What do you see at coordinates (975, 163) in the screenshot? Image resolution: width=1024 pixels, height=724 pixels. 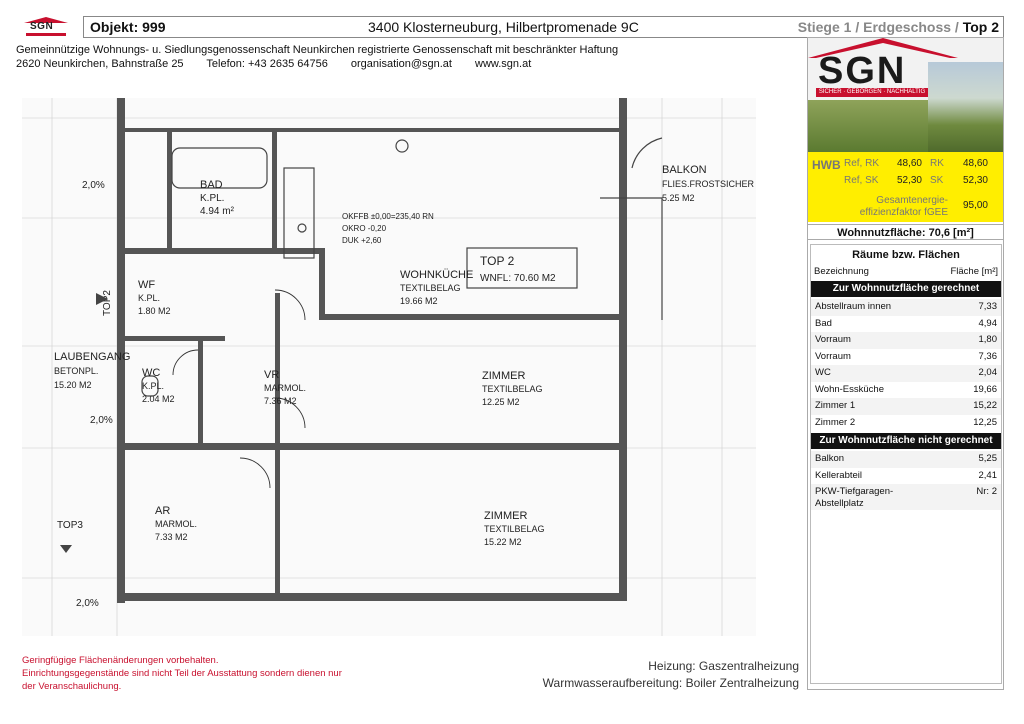 I see `rk-value: 48,60` at bounding box center [975, 163].